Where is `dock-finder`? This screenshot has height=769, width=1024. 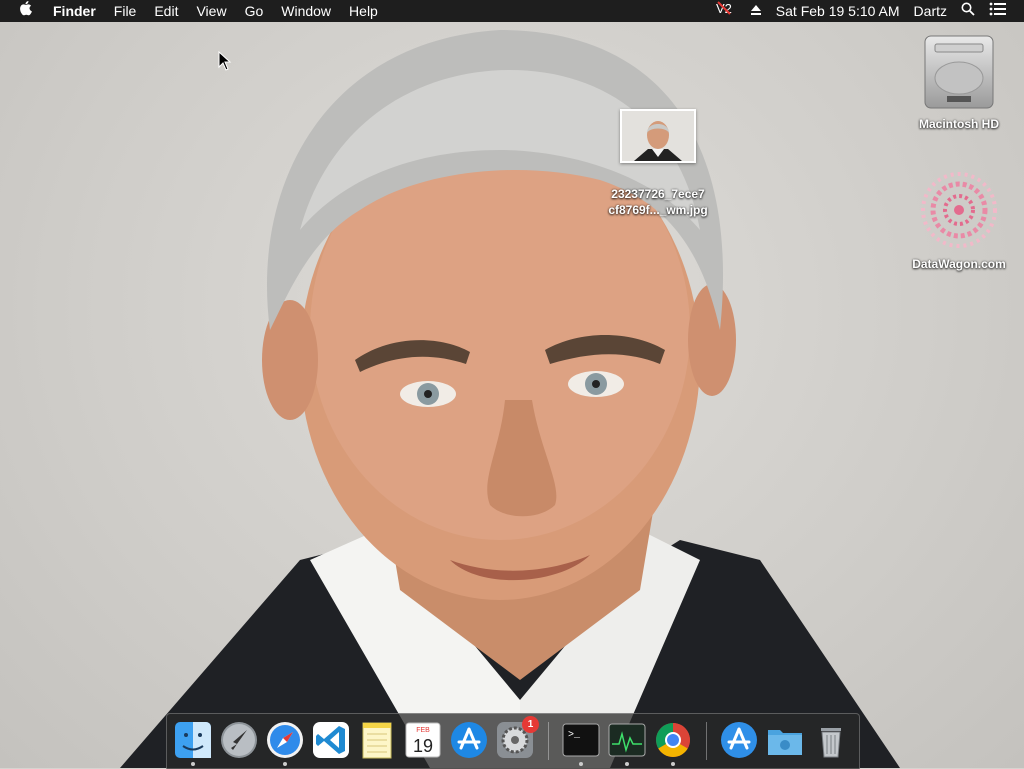 dock-finder is located at coordinates (193, 743).